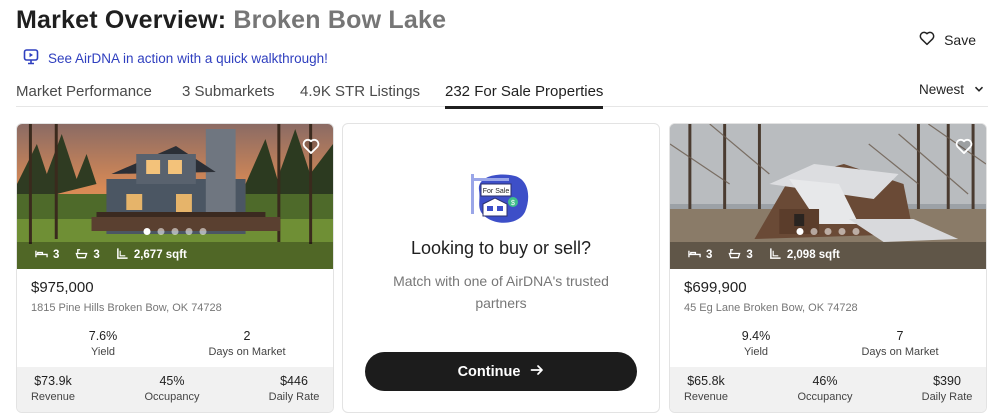 The height and width of the screenshot is (419, 1000). I want to click on listing-price: $975,000, so click(62, 287).